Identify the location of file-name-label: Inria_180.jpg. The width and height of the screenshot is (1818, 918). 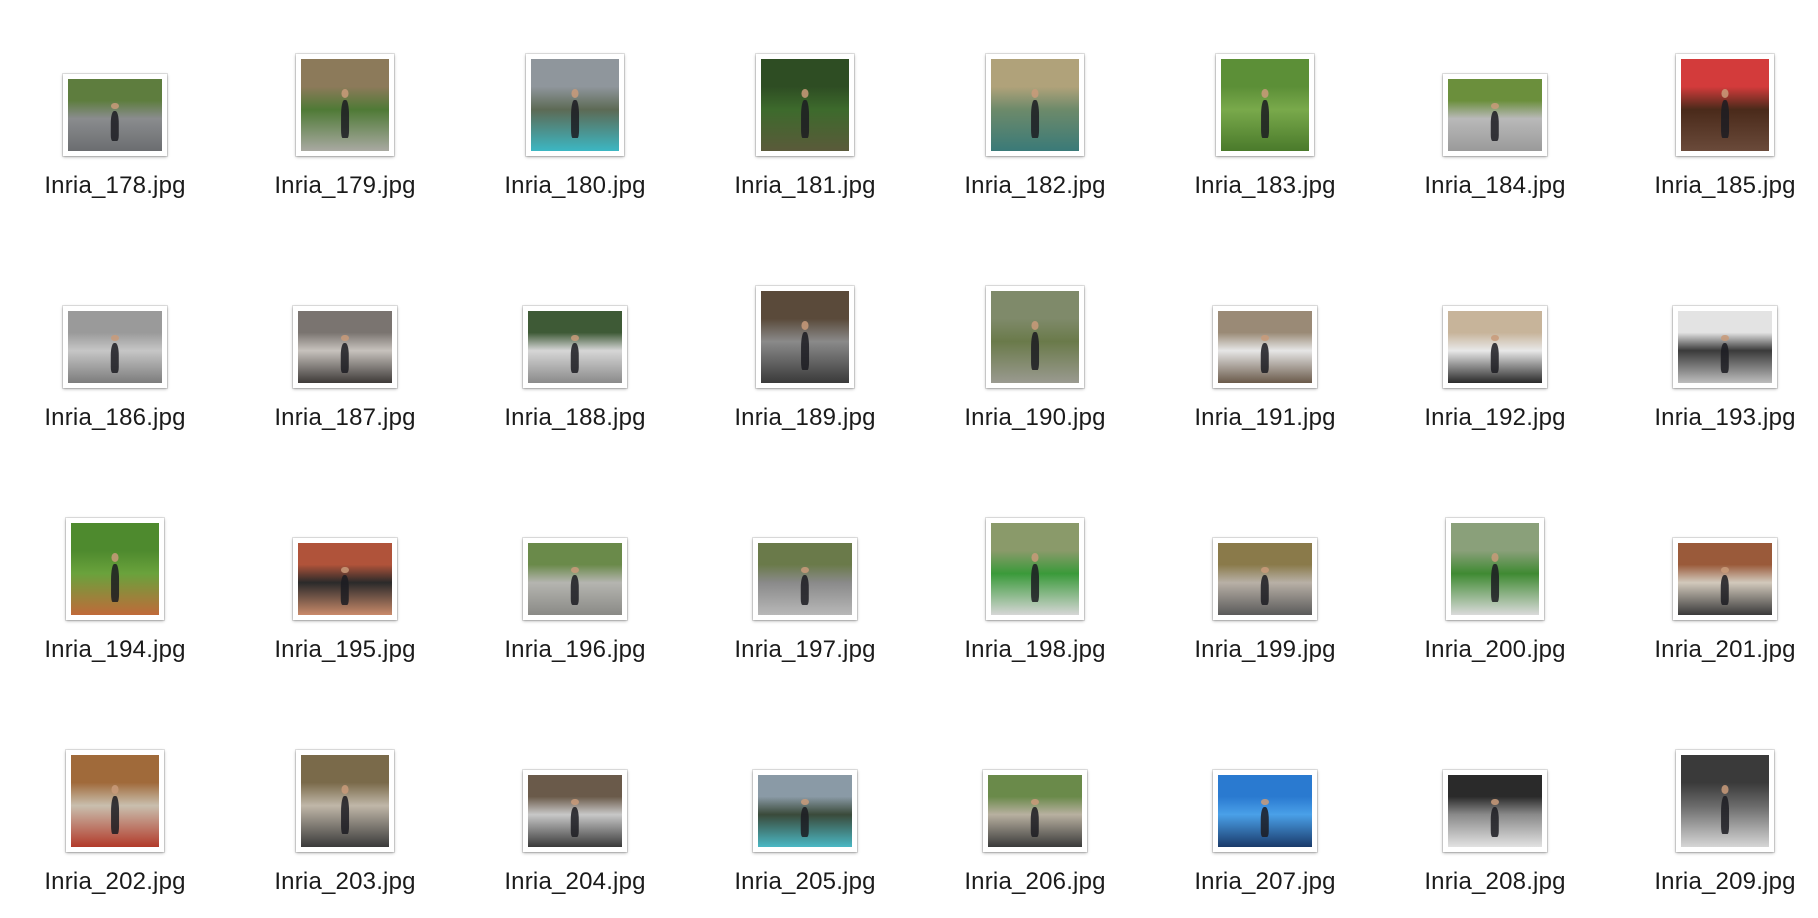
(575, 186).